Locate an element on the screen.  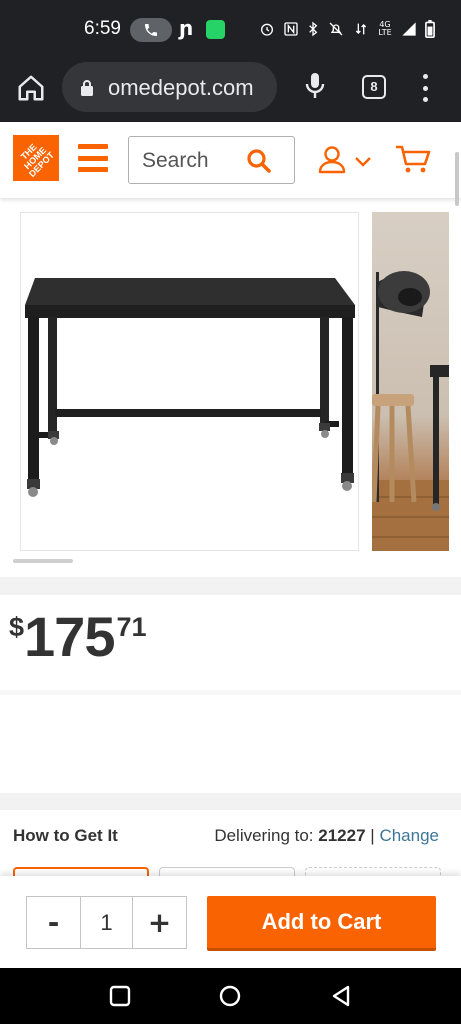
bluetooth-icon is located at coordinates (313, 29).